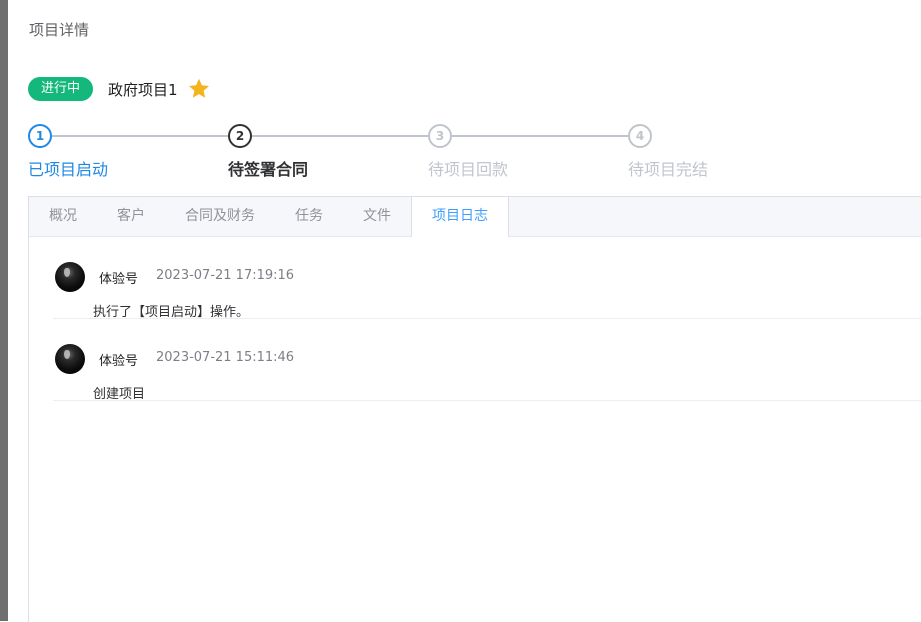  Describe the element at coordinates (268, 169) in the screenshot. I see `step-2-label: 待签署合同` at that location.